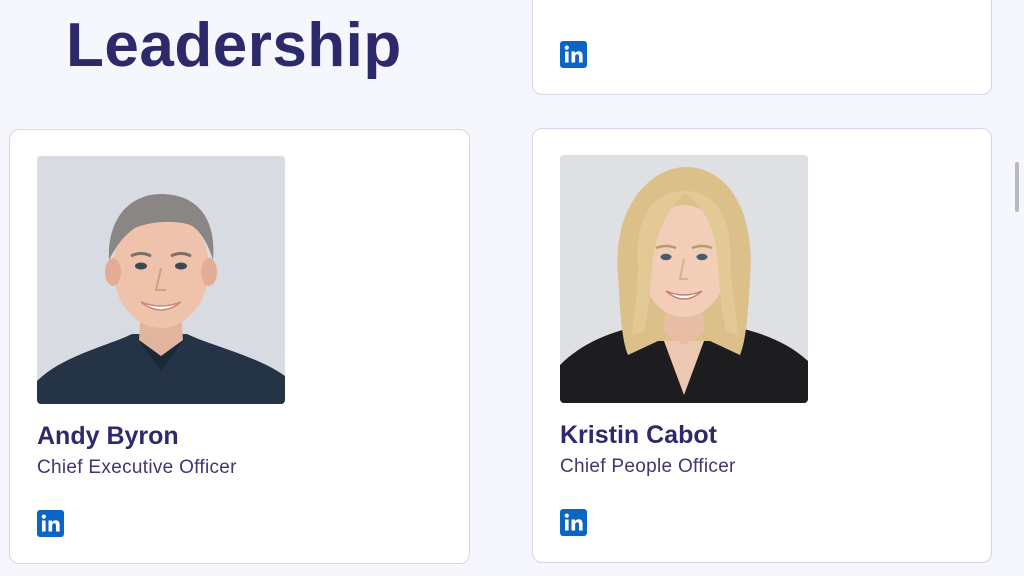 The image size is (1024, 576). I want to click on leader-name: Kristin Cabot, so click(638, 435).